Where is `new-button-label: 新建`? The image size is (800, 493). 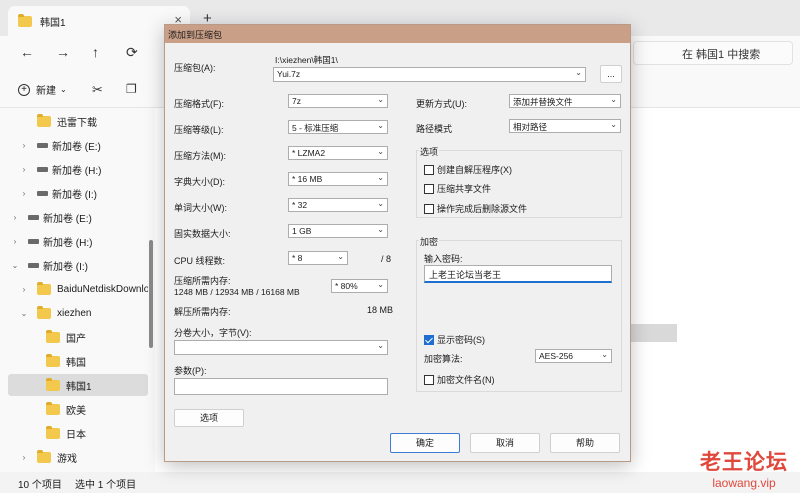
new-button-label: 新建 is located at coordinates (46, 91).